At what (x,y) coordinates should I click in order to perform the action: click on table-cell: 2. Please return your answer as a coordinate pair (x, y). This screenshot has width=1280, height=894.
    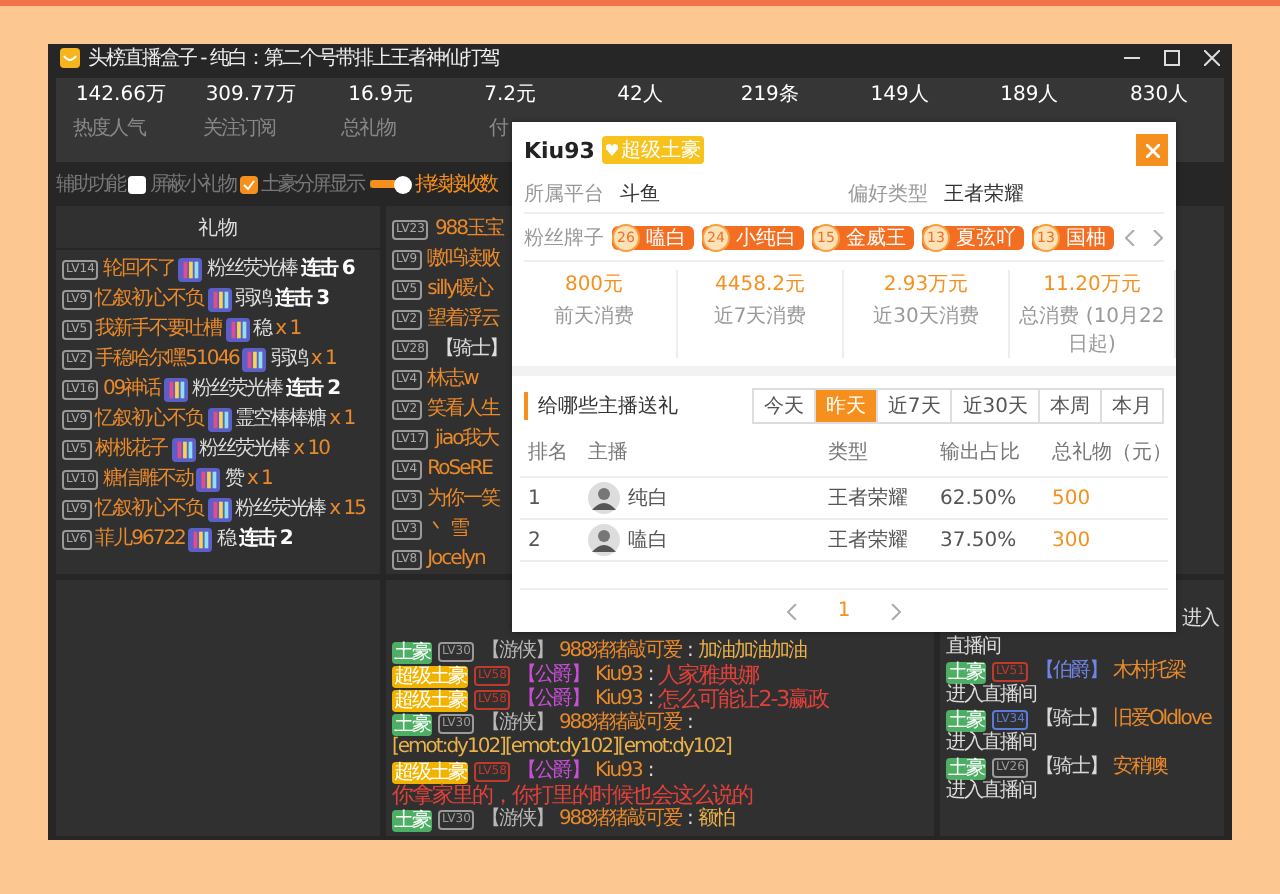
    Looking at the image, I should click on (550, 541).